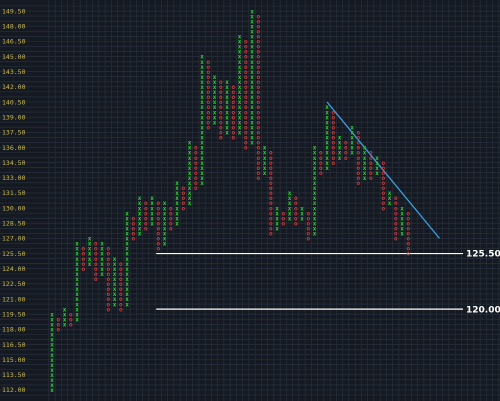 Image resolution: width=500 pixels, height=401 pixels. I want to click on y-tick-label: 115.00, so click(14, 360).